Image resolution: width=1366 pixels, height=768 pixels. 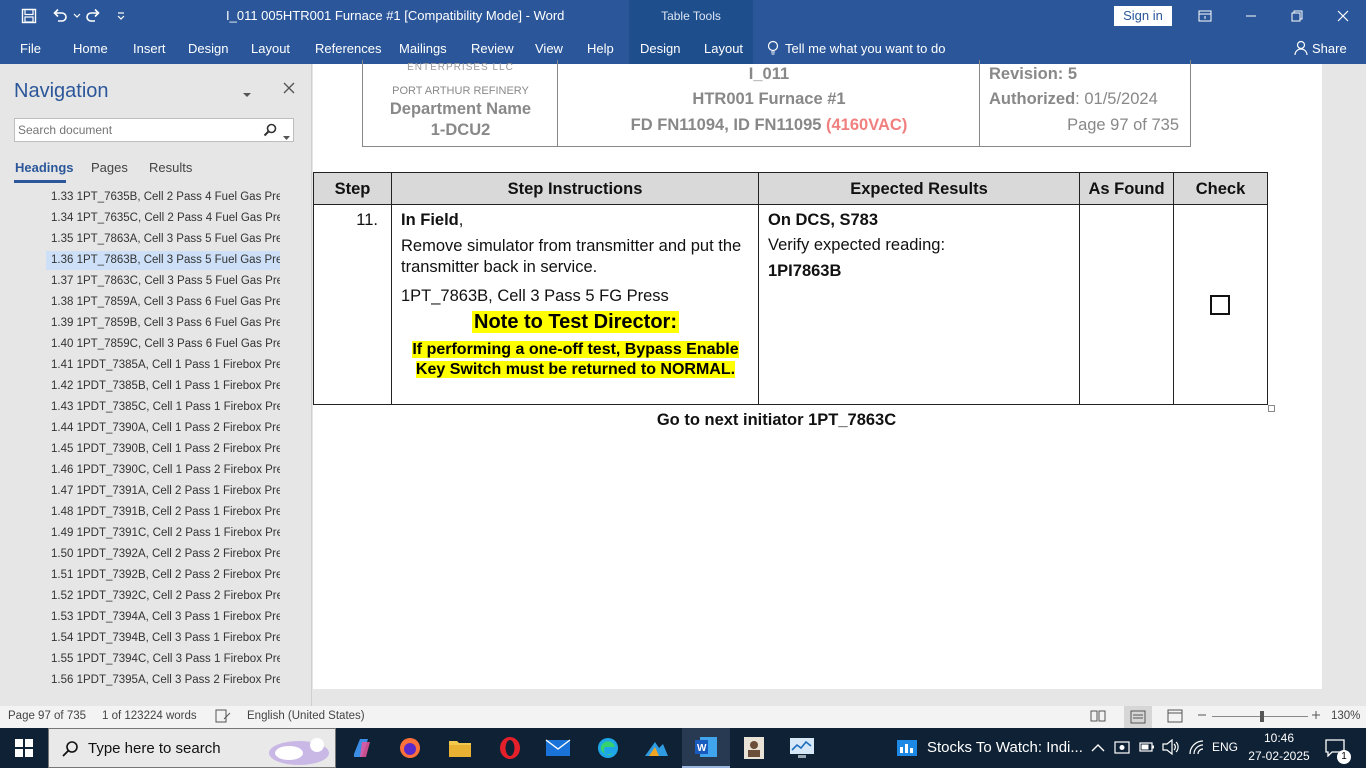 What do you see at coordinates (706, 748) in the screenshot?
I see `word-taskbar-icon: W` at bounding box center [706, 748].